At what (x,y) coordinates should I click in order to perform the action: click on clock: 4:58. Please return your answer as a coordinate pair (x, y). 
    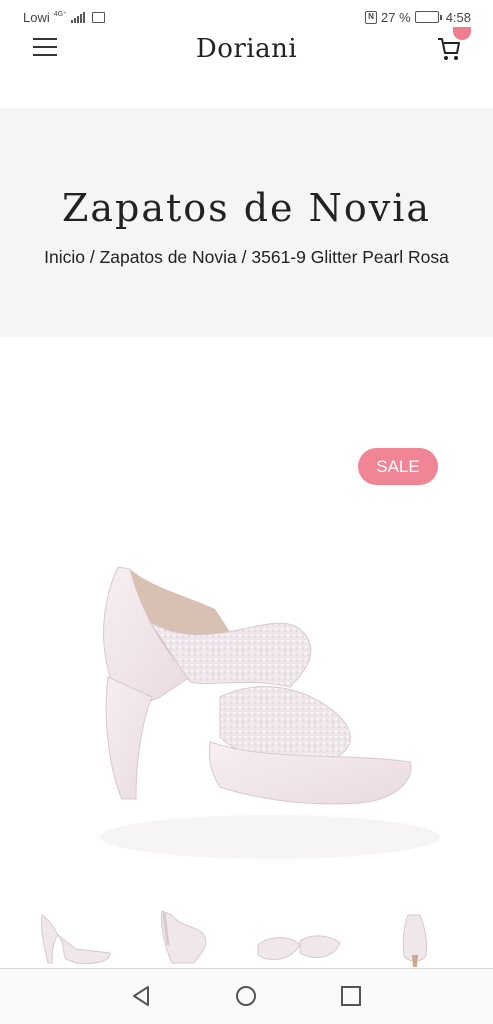
    Looking at the image, I should click on (458, 17).